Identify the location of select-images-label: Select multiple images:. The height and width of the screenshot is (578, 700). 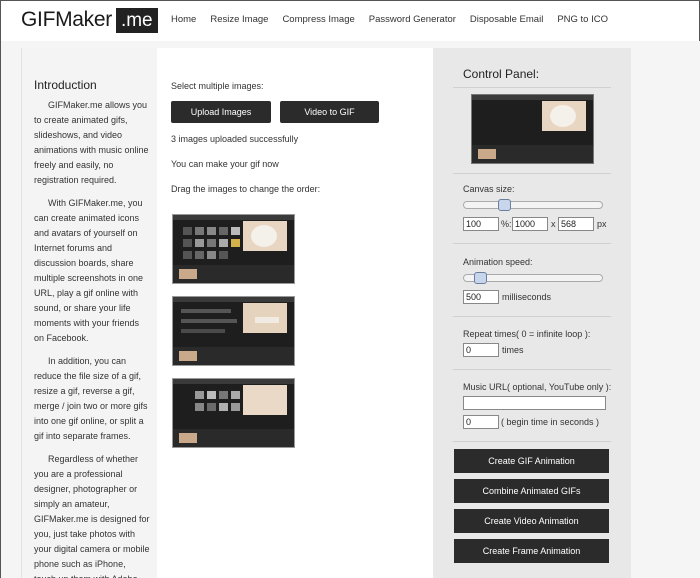
(217, 86).